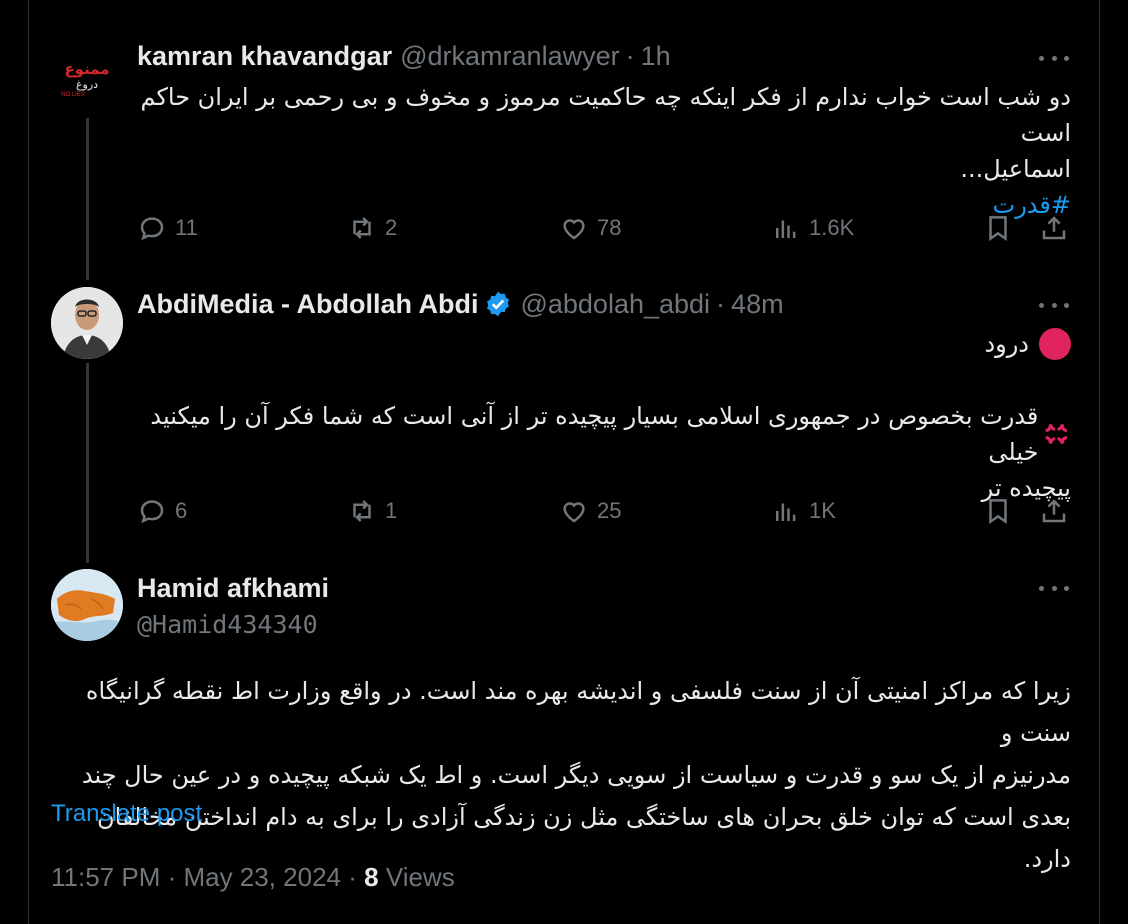  I want to click on tweet-meta: 11:57 PM · May 23, 2024 · 8 Views, so click(253, 877).